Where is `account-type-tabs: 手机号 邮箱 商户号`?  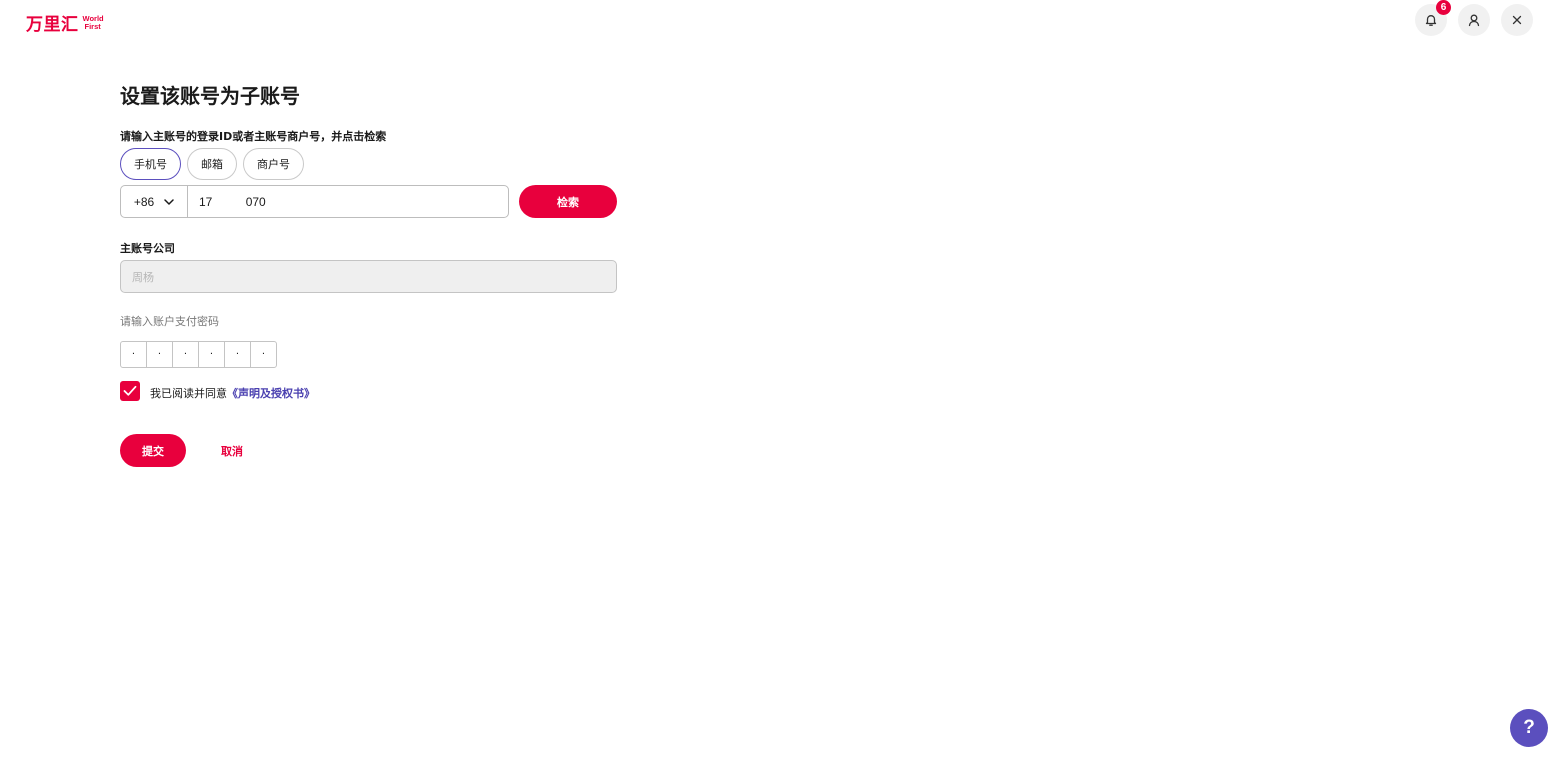 account-type-tabs: 手机号 邮箱 商户号 is located at coordinates (212, 164).